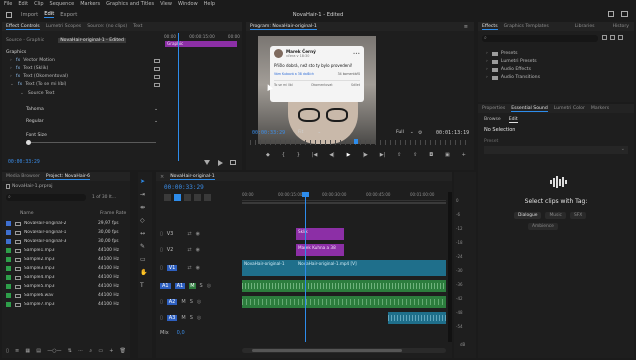  What do you see at coordinates (92, 40) in the screenshot?
I see `clip-label: NovaHair-original-1 - Edited` at bounding box center [92, 40].